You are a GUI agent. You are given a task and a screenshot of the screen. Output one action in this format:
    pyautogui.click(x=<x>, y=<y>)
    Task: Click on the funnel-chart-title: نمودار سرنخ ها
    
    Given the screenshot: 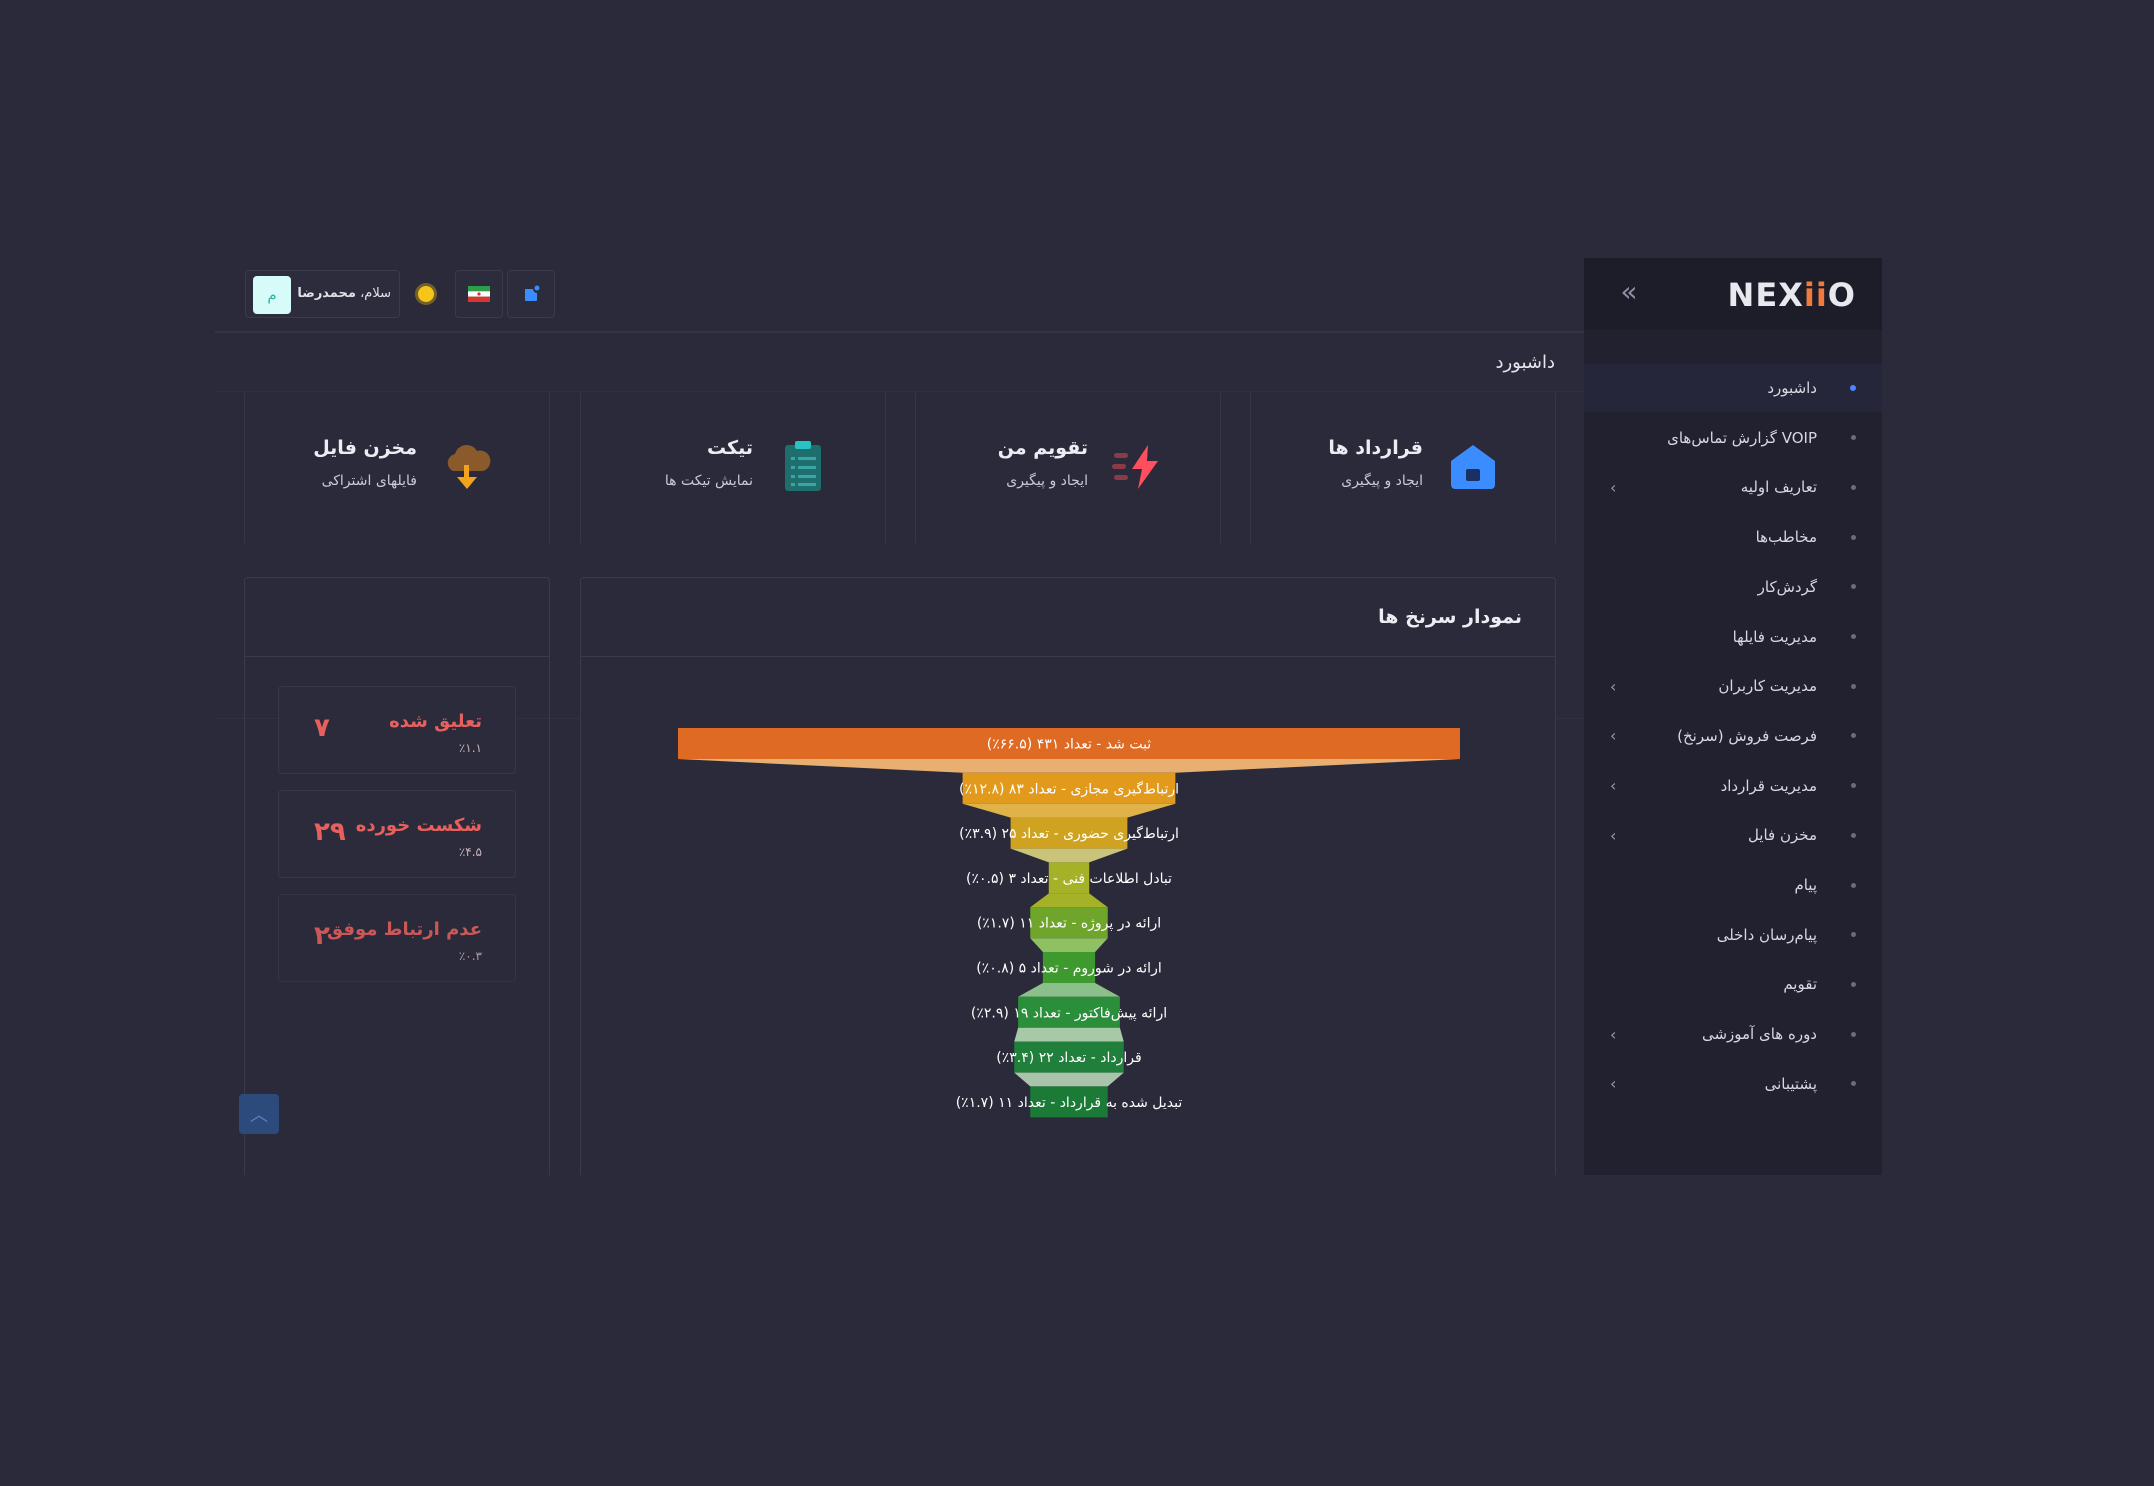 What is the action you would take?
    pyautogui.click(x=1450, y=617)
    